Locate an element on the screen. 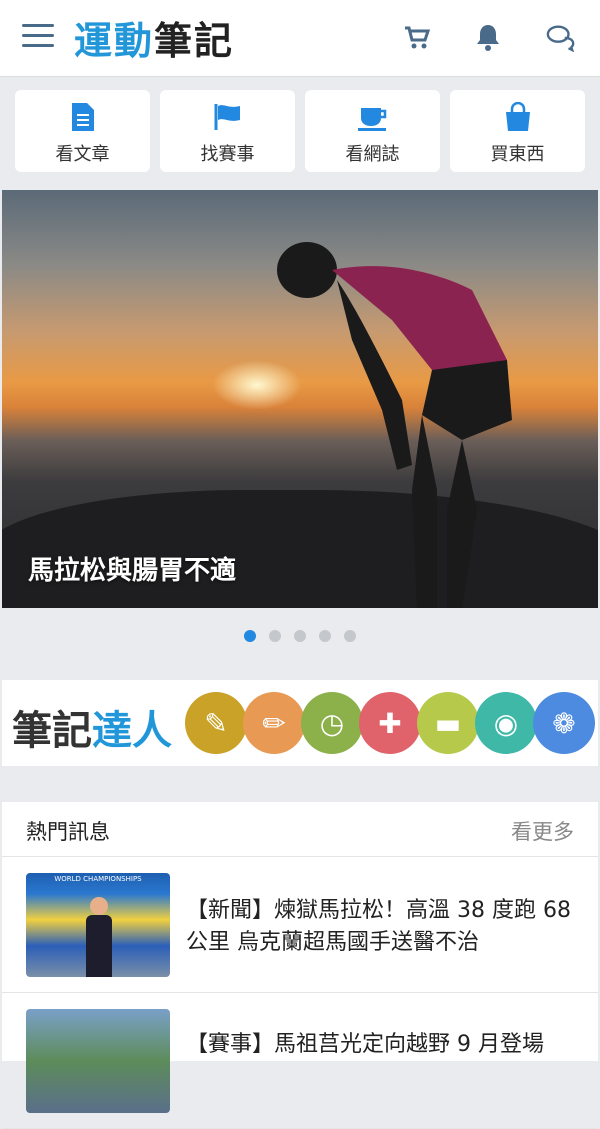  quick-link-shop: 買東西 is located at coordinates (517, 131).